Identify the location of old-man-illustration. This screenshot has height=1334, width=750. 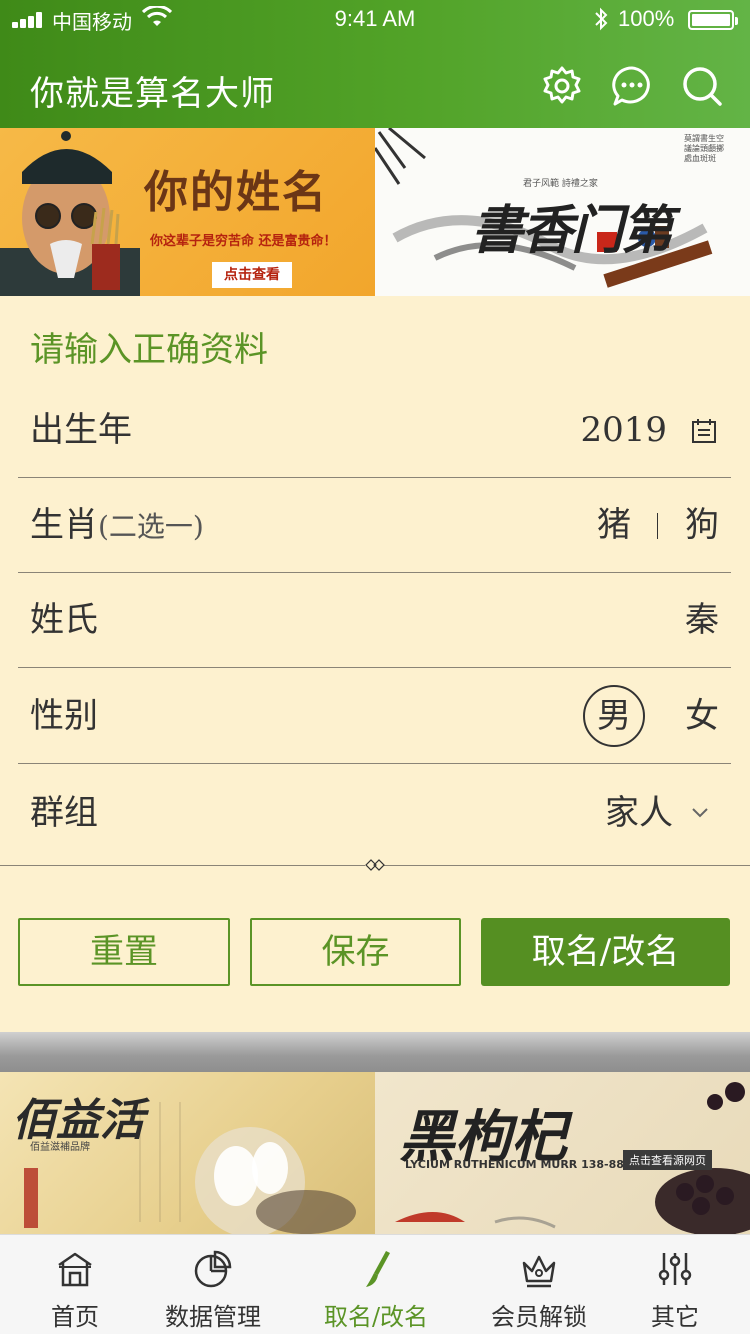
(70, 213).